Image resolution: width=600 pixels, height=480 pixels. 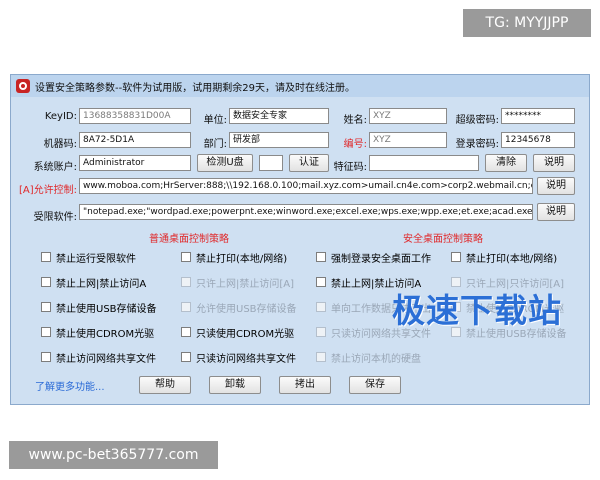 I want to click on download-site-logo: 极速下载站, so click(x=477, y=310).